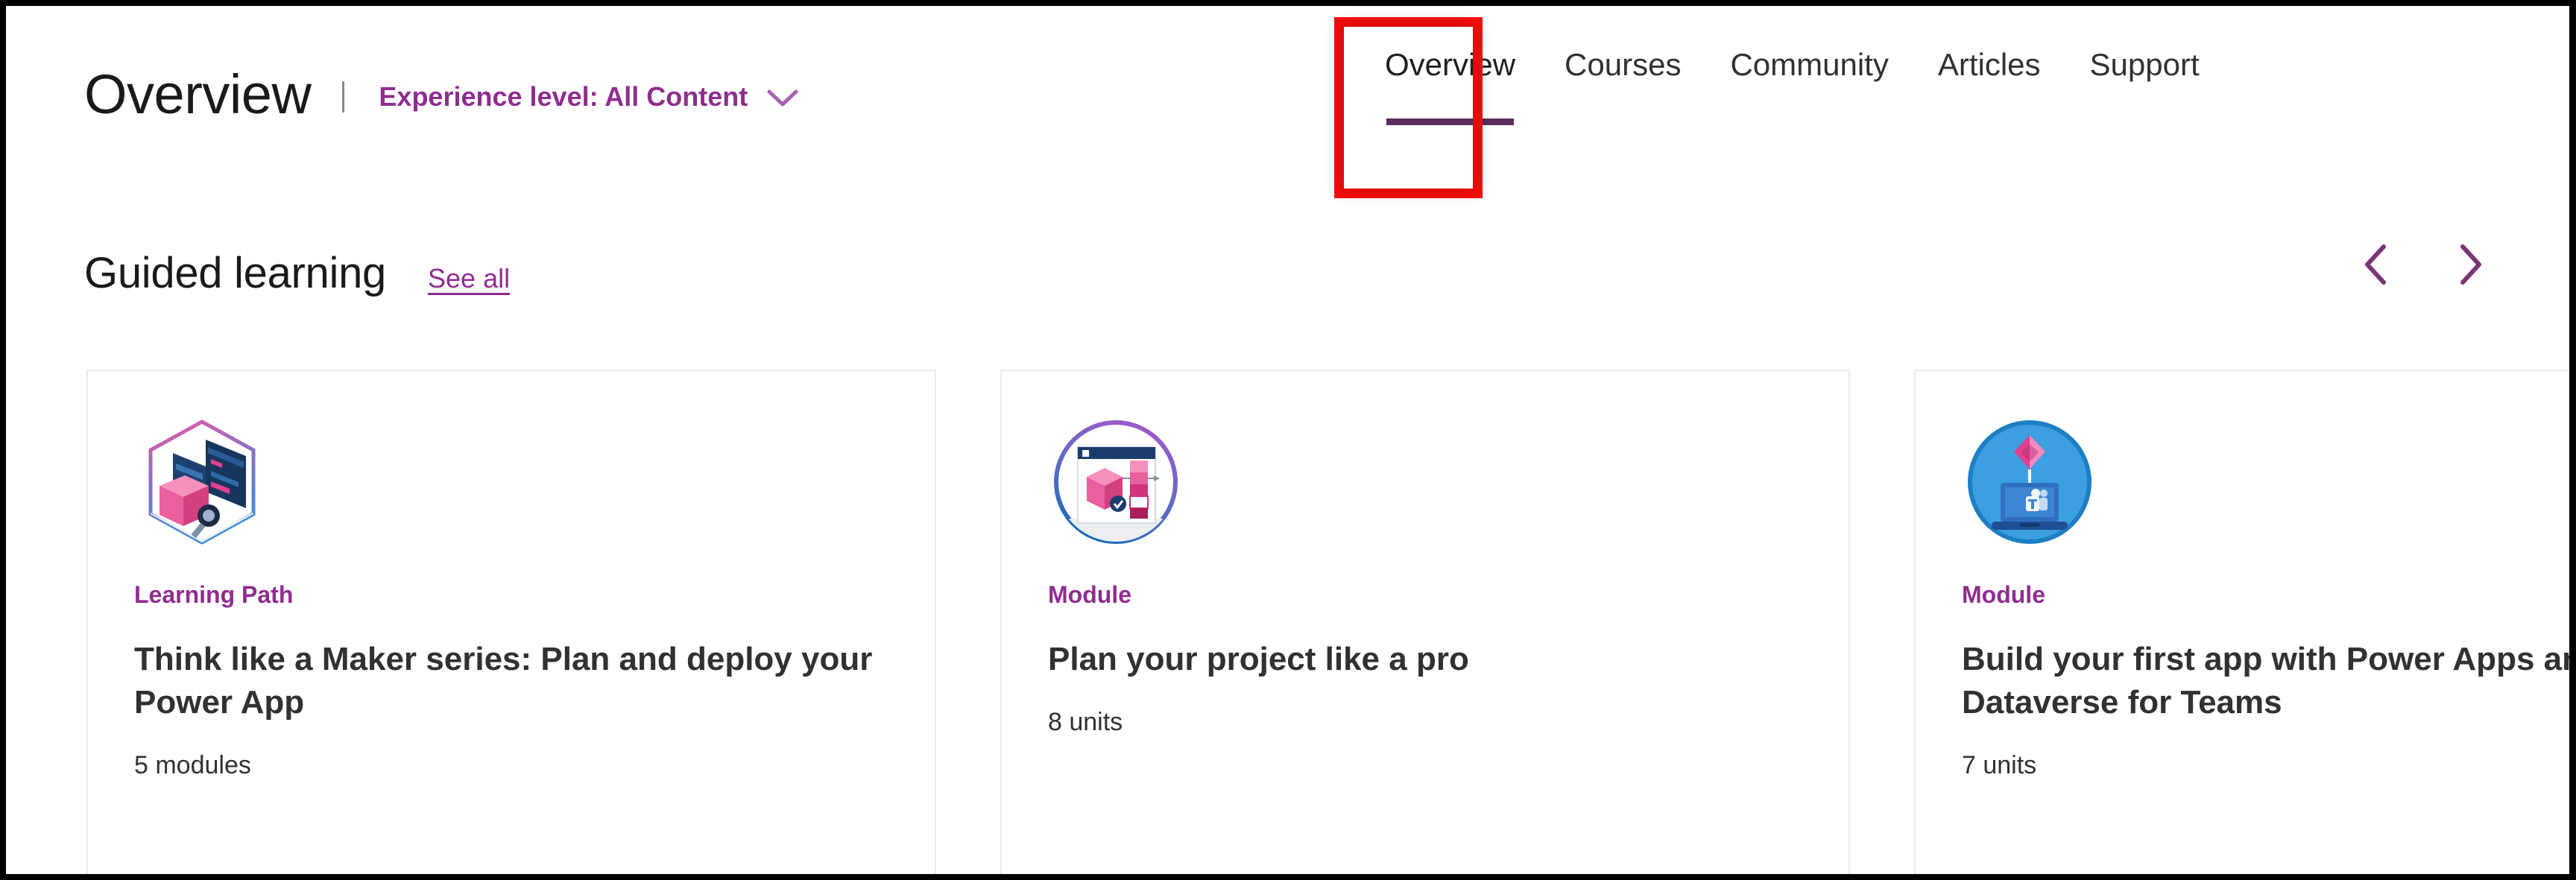  I want to click on tab-support: Support, so click(2145, 69).